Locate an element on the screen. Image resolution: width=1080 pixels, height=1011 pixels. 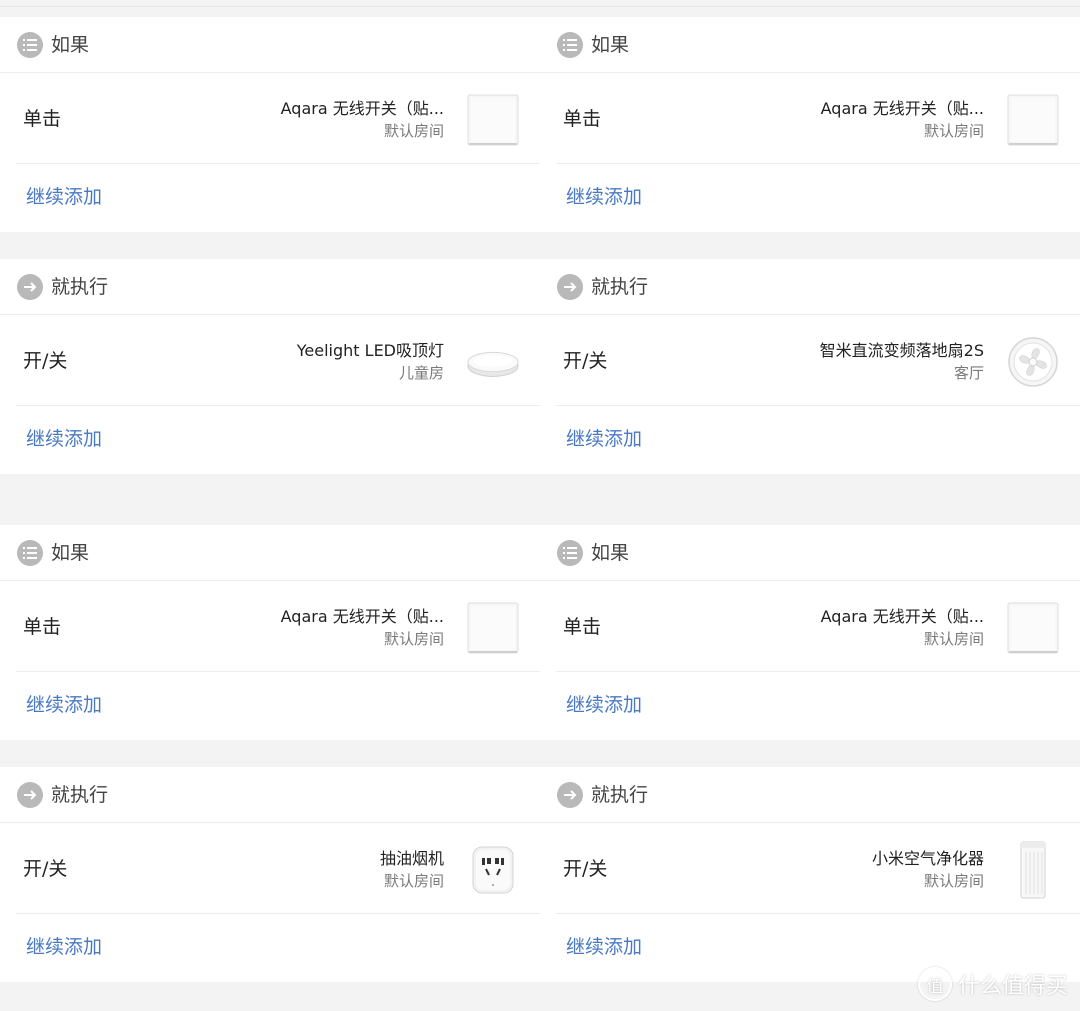
ceiling-light-image is located at coordinates (493, 362).